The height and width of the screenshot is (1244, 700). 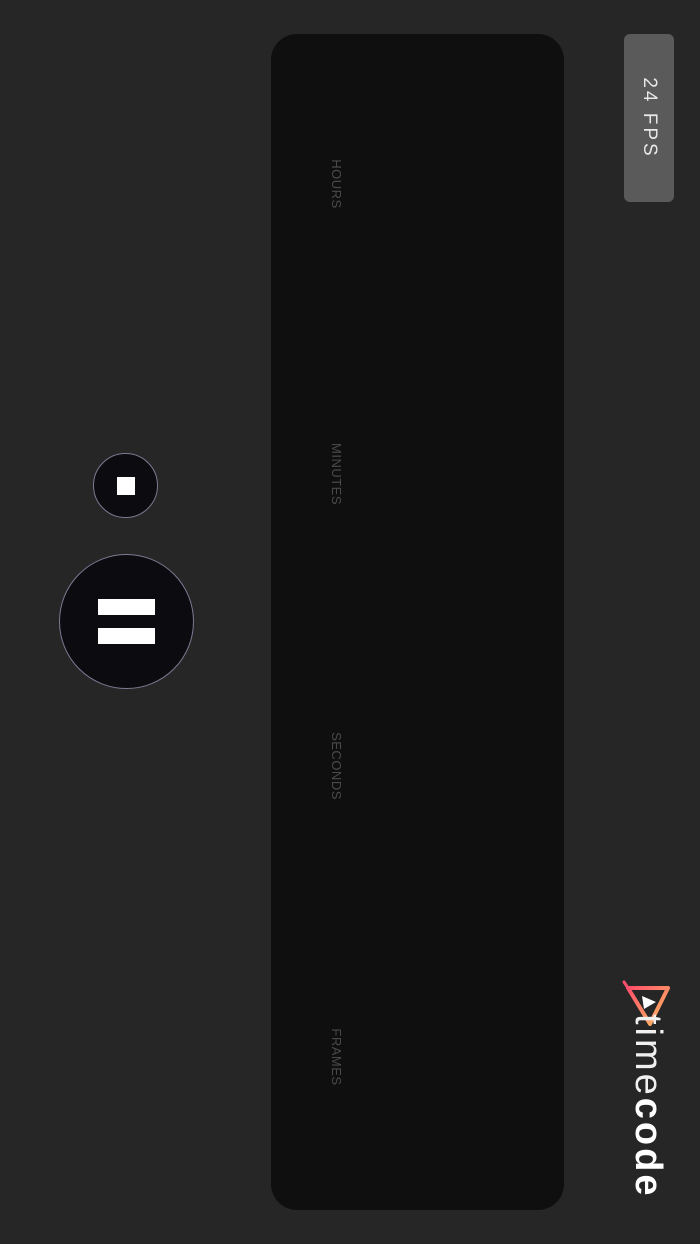 What do you see at coordinates (126, 621) in the screenshot?
I see `pause-button` at bounding box center [126, 621].